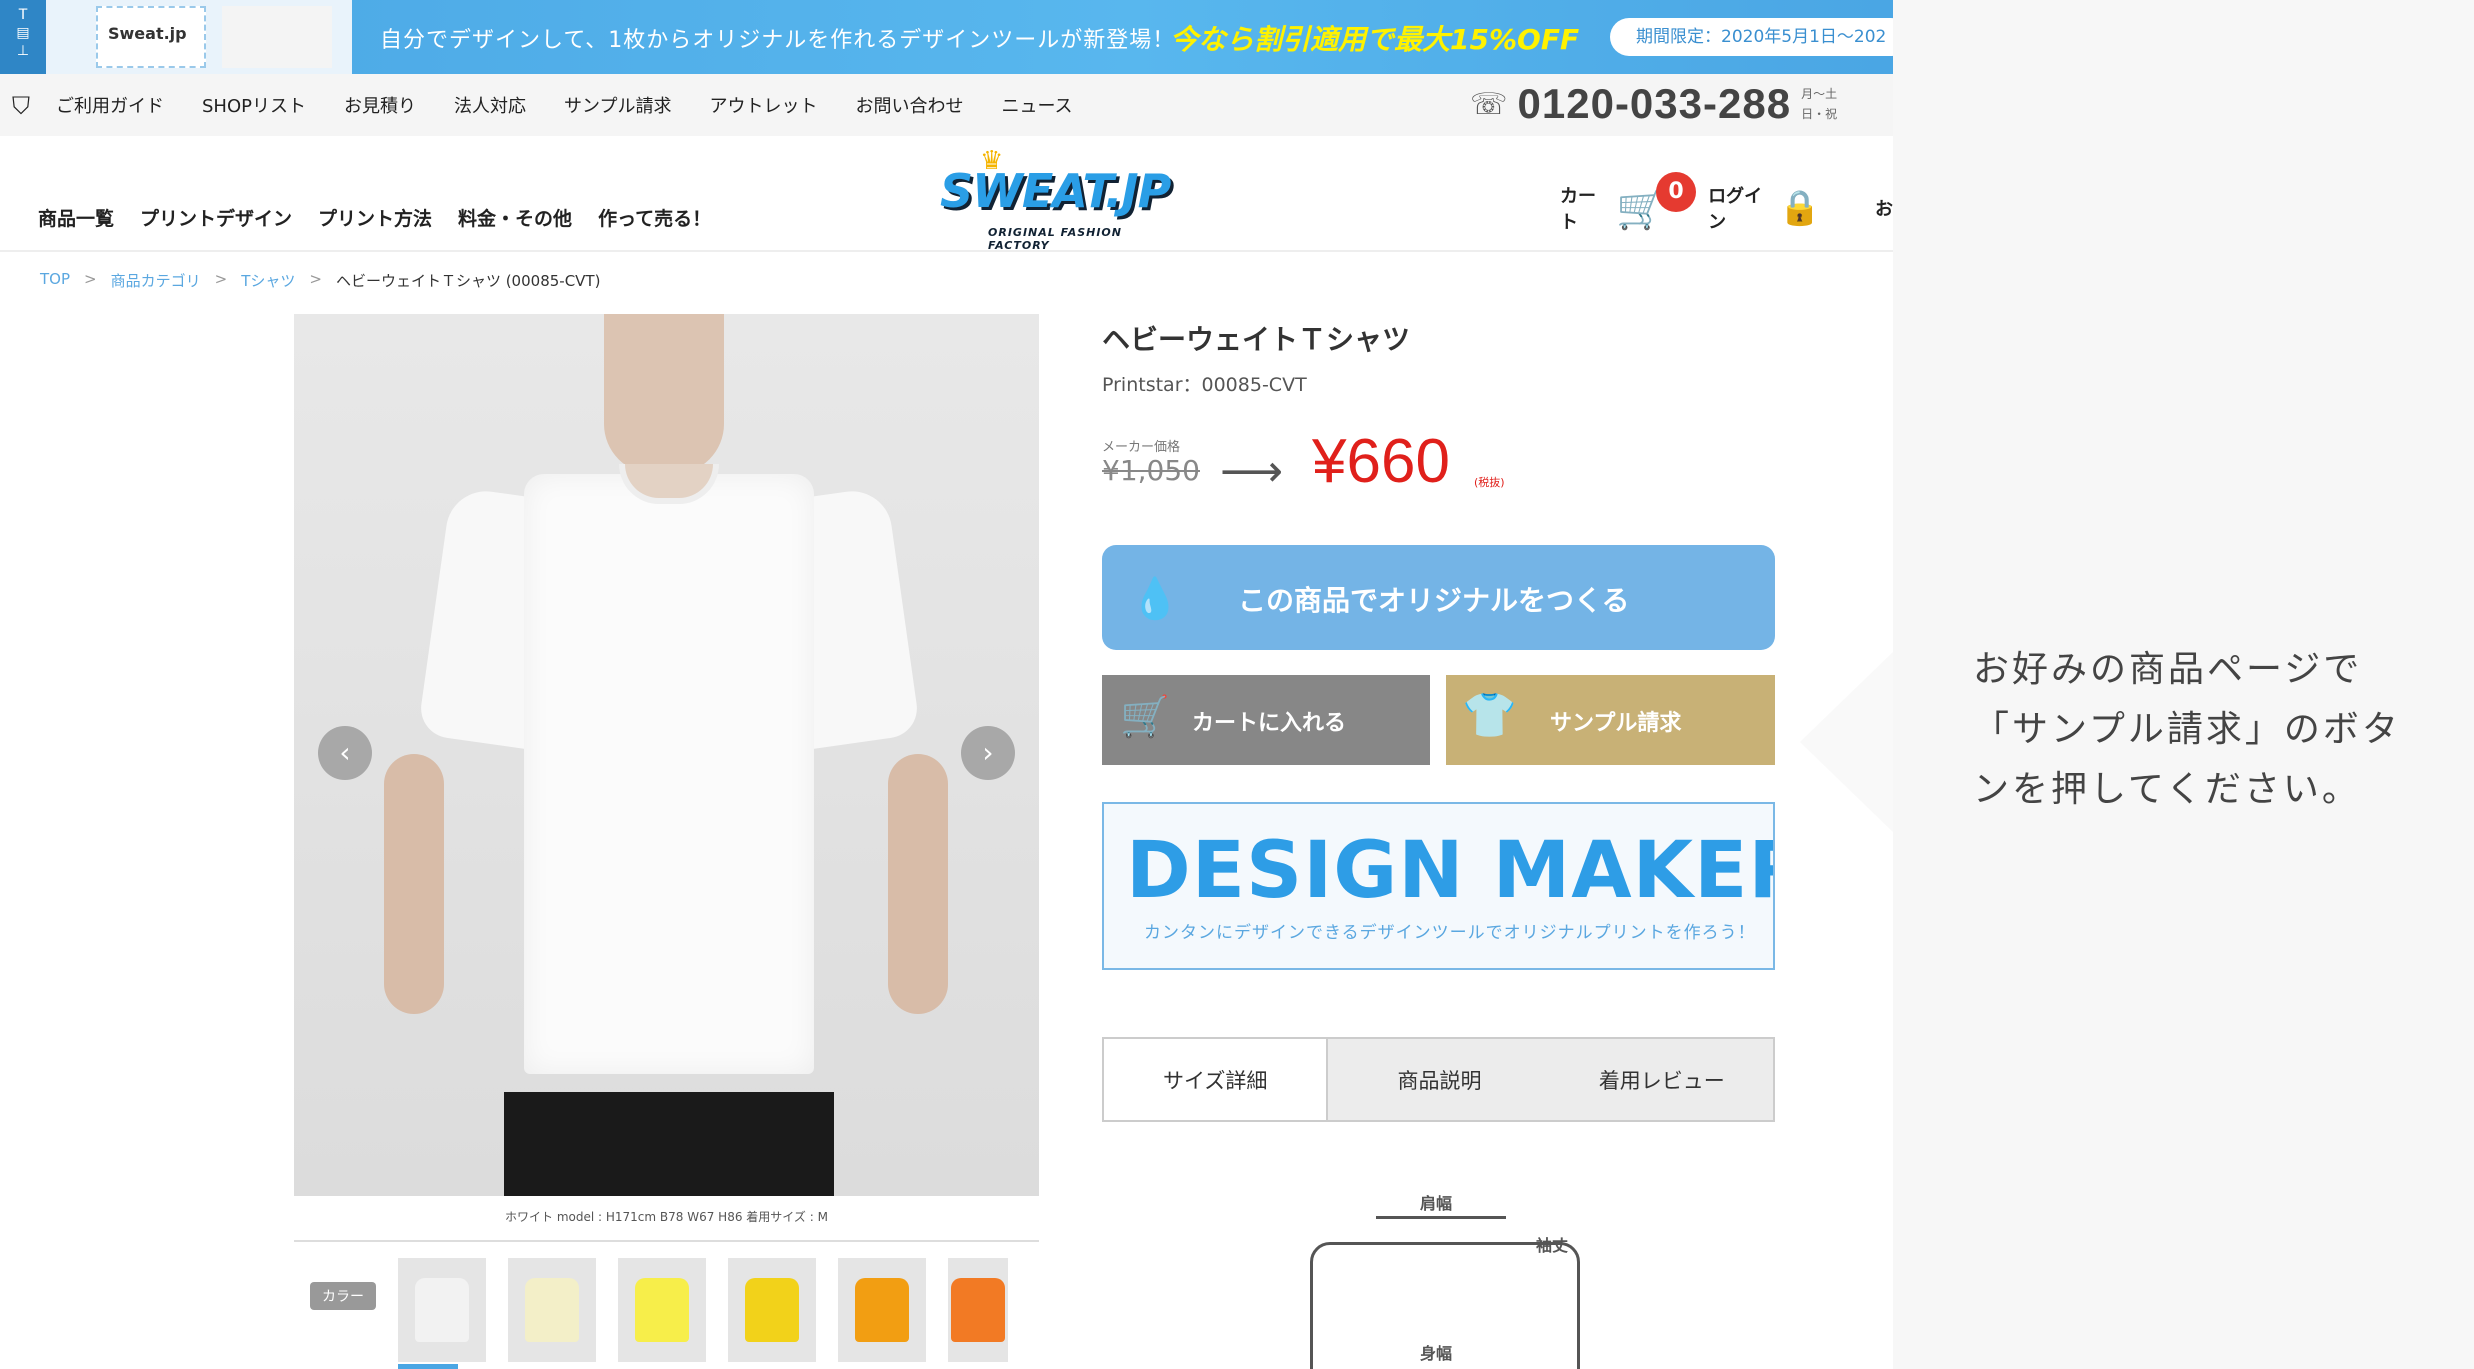  I want to click on maker-price: ¥1,050, so click(1151, 470).